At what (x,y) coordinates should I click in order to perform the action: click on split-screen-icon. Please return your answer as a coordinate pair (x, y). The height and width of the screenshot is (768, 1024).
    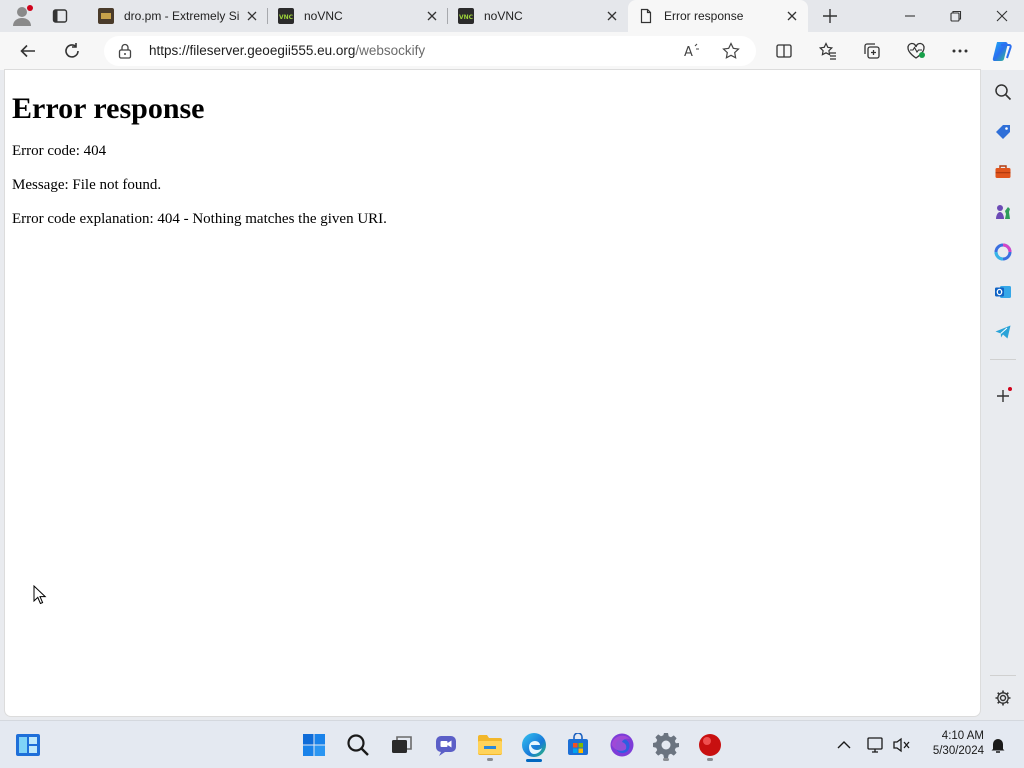
    Looking at the image, I should click on (784, 51).